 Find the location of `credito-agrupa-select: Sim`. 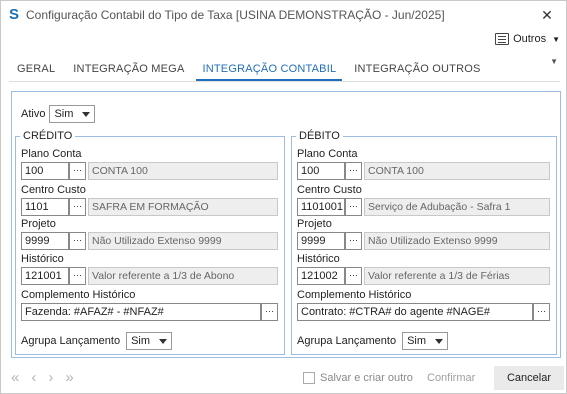

credito-agrupa-select: Sim is located at coordinates (149, 341).